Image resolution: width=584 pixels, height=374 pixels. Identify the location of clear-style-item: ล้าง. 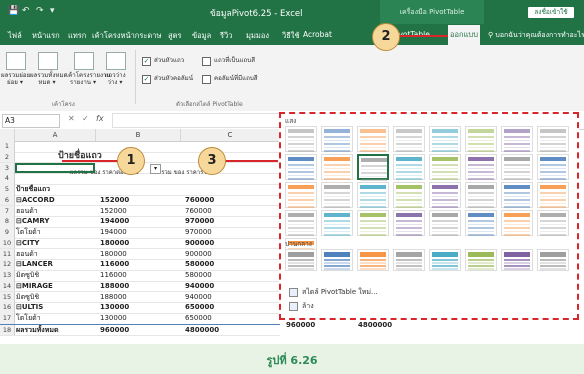
(301, 306).